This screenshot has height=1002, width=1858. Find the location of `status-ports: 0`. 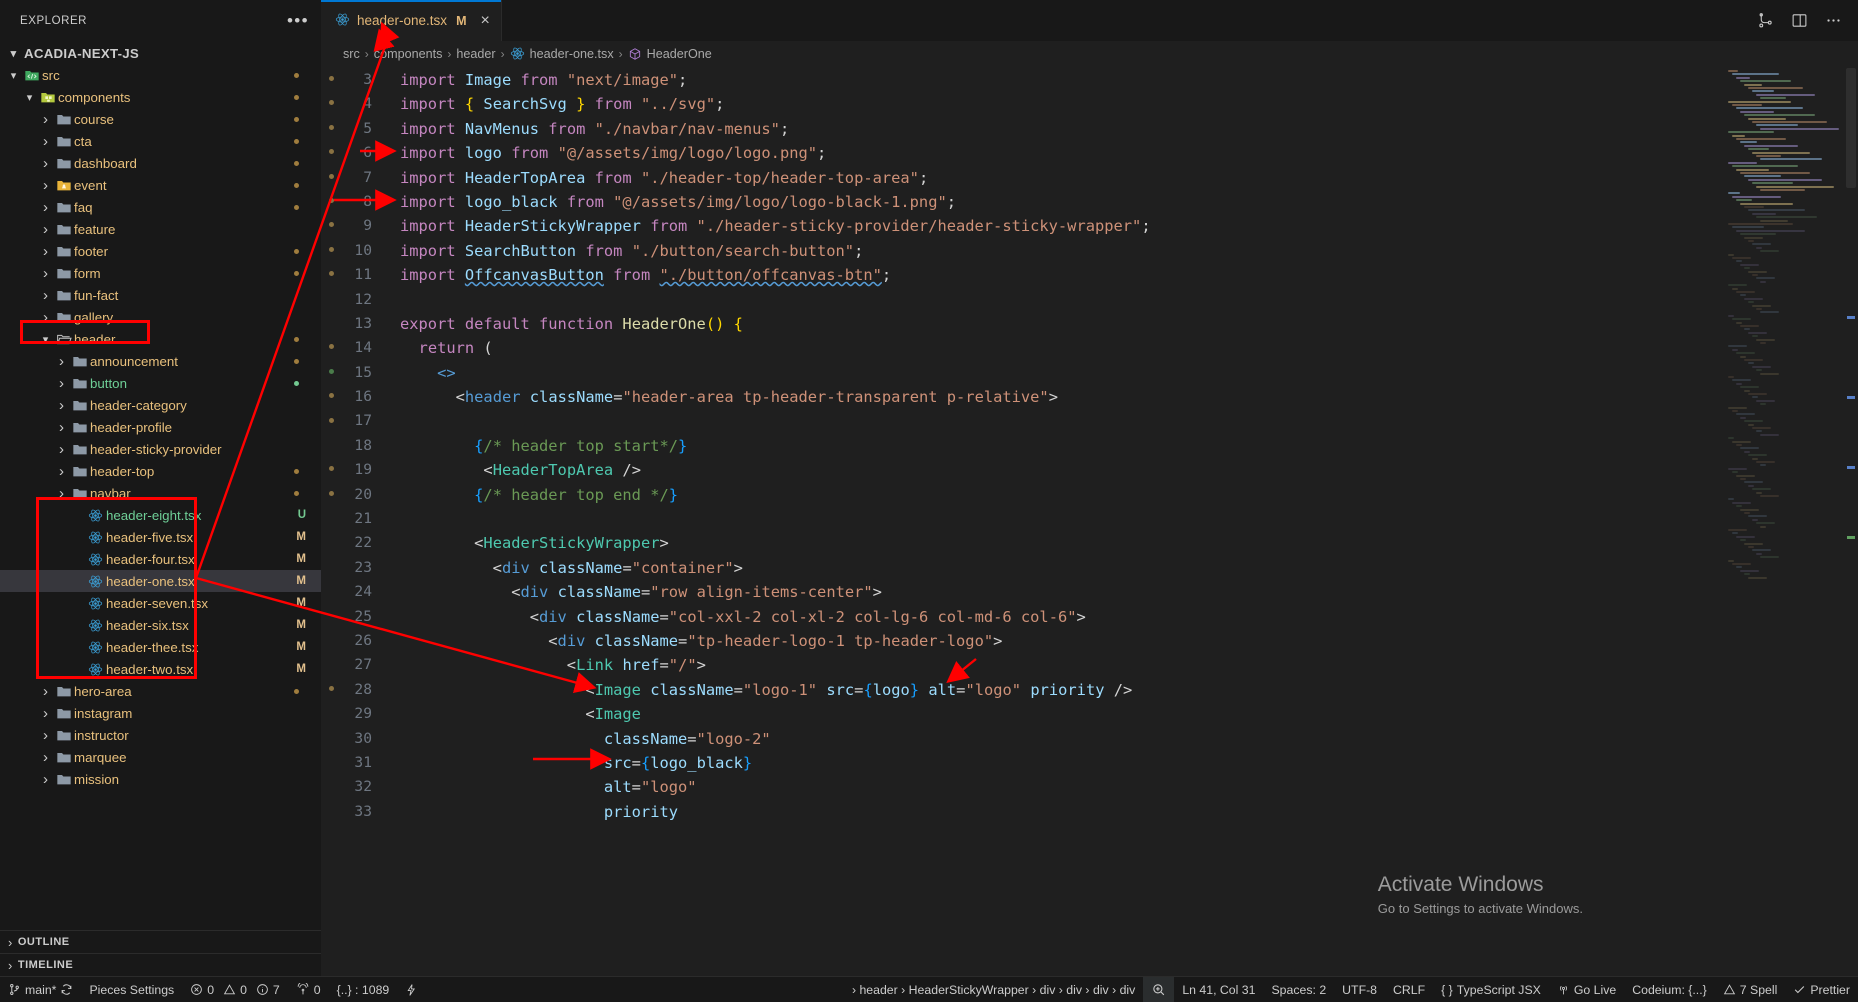

status-ports: 0 is located at coordinates (308, 989).